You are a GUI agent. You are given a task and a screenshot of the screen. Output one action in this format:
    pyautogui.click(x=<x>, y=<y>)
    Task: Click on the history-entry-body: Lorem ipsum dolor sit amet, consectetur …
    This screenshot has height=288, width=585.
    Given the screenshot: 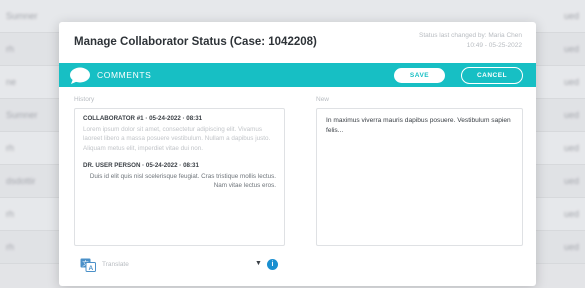 What is the action you would take?
    pyautogui.click(x=177, y=139)
    